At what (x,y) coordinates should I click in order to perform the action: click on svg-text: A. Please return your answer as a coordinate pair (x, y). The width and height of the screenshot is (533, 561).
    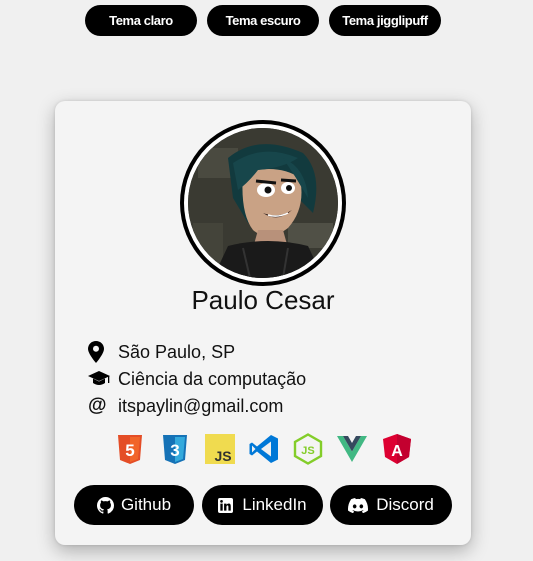
    Looking at the image, I should click on (397, 451).